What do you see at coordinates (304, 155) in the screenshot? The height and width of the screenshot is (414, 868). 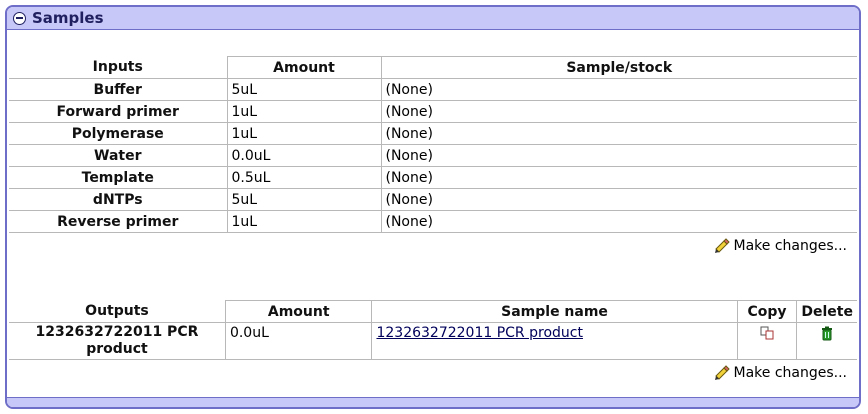 I see `input-amount: 0.0uL` at bounding box center [304, 155].